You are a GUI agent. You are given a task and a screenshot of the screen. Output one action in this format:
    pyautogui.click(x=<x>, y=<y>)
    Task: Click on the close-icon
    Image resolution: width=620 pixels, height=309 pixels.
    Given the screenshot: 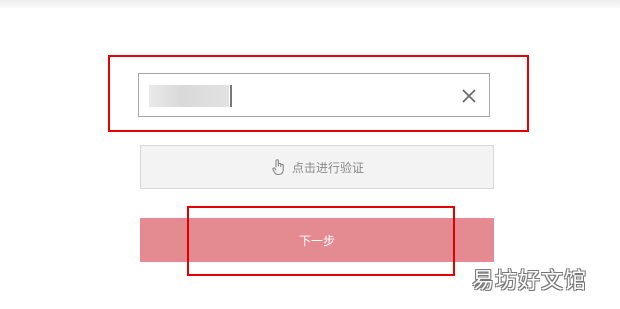 What is the action you would take?
    pyautogui.click(x=469, y=96)
    